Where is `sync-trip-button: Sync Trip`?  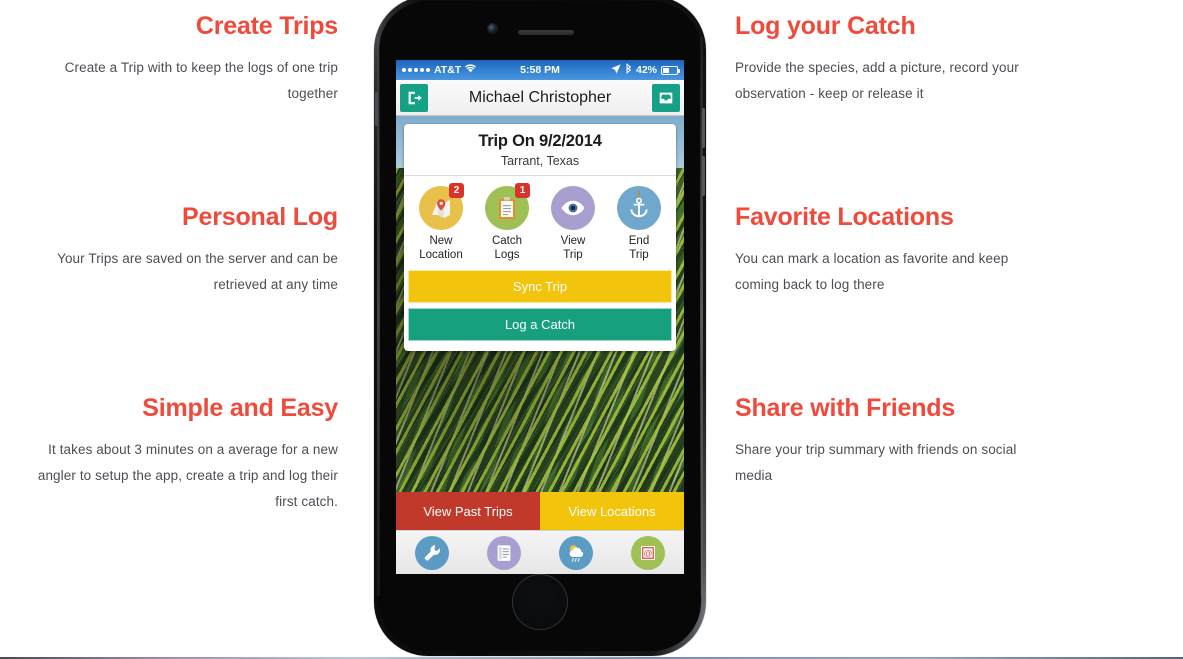
sync-trip-button: Sync Trip is located at coordinates (540, 287).